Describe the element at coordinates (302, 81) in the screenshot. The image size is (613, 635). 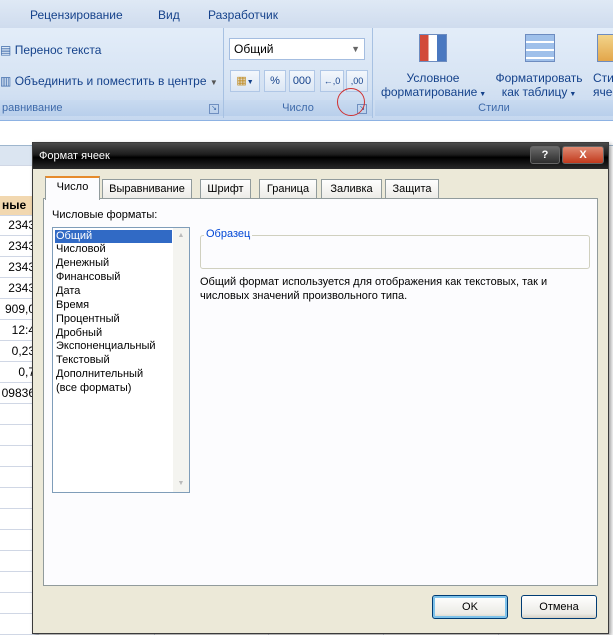
I see `thousands-button: 000` at that location.